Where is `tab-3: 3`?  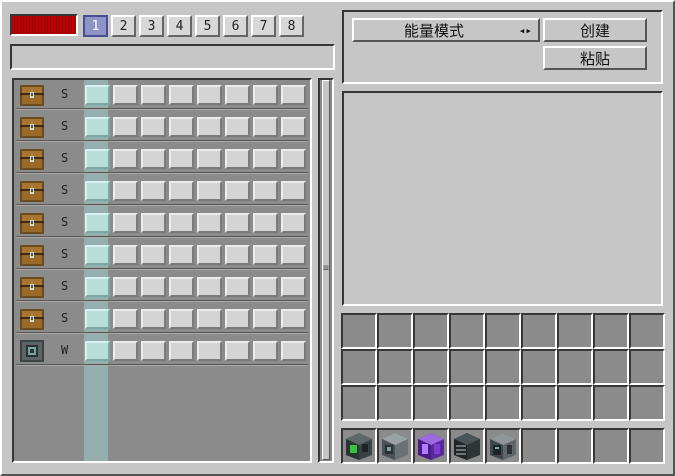 tab-3: 3 is located at coordinates (151, 26).